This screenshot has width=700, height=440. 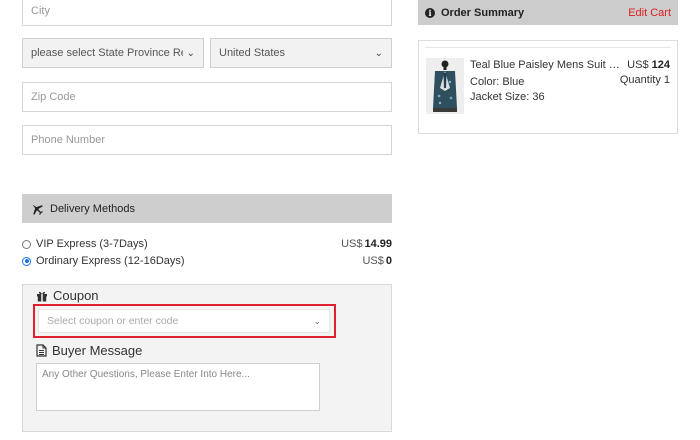 I want to click on coupon-title: Coupon, so click(x=76, y=295).